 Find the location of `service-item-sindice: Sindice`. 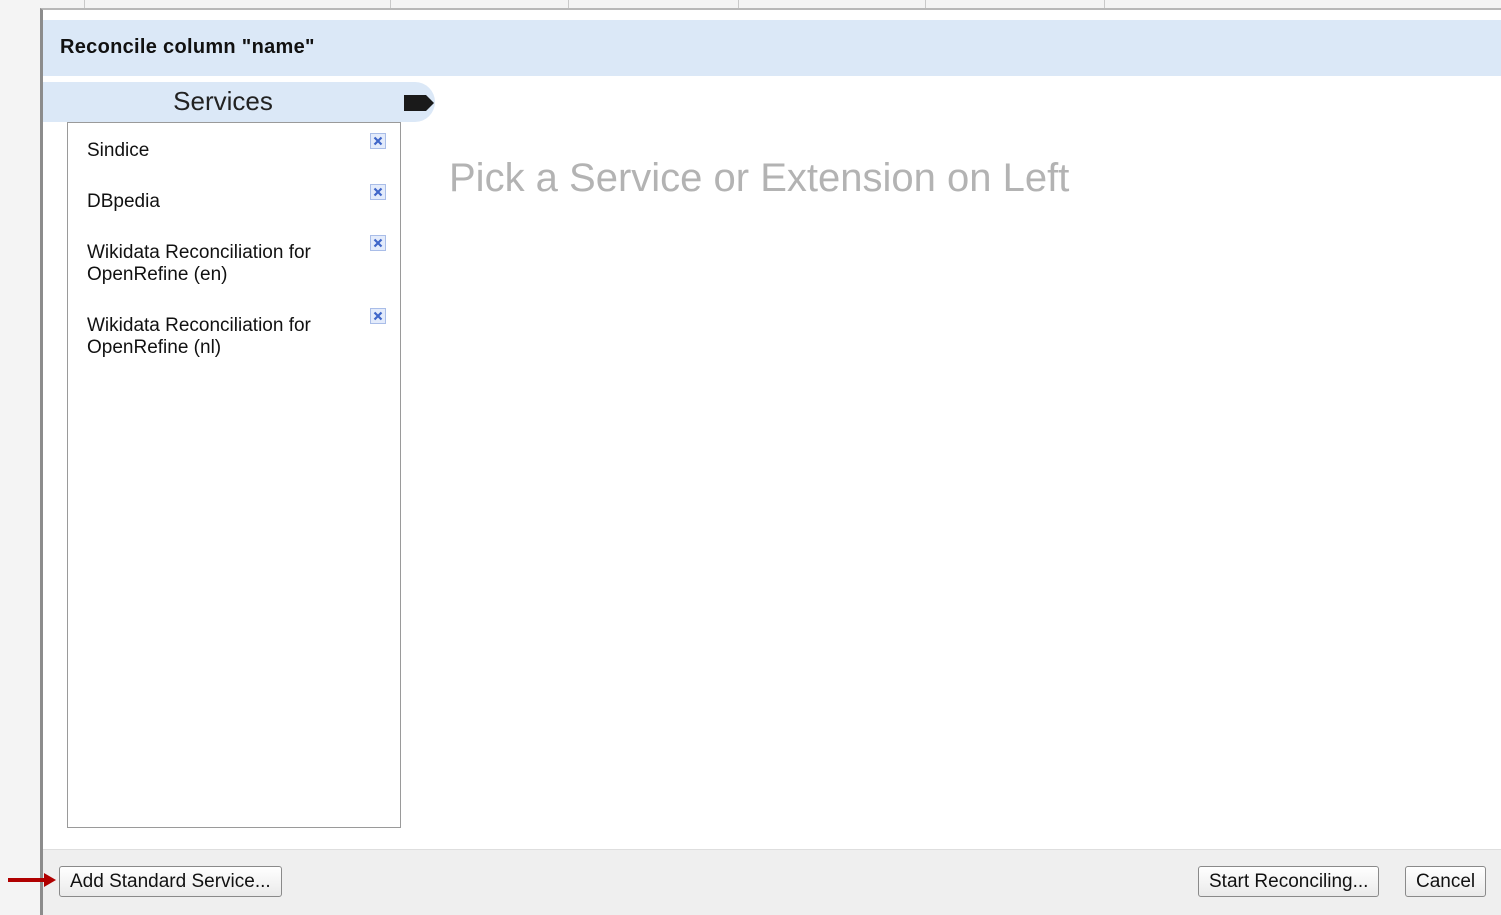

service-item-sindice: Sindice is located at coordinates (222, 151).